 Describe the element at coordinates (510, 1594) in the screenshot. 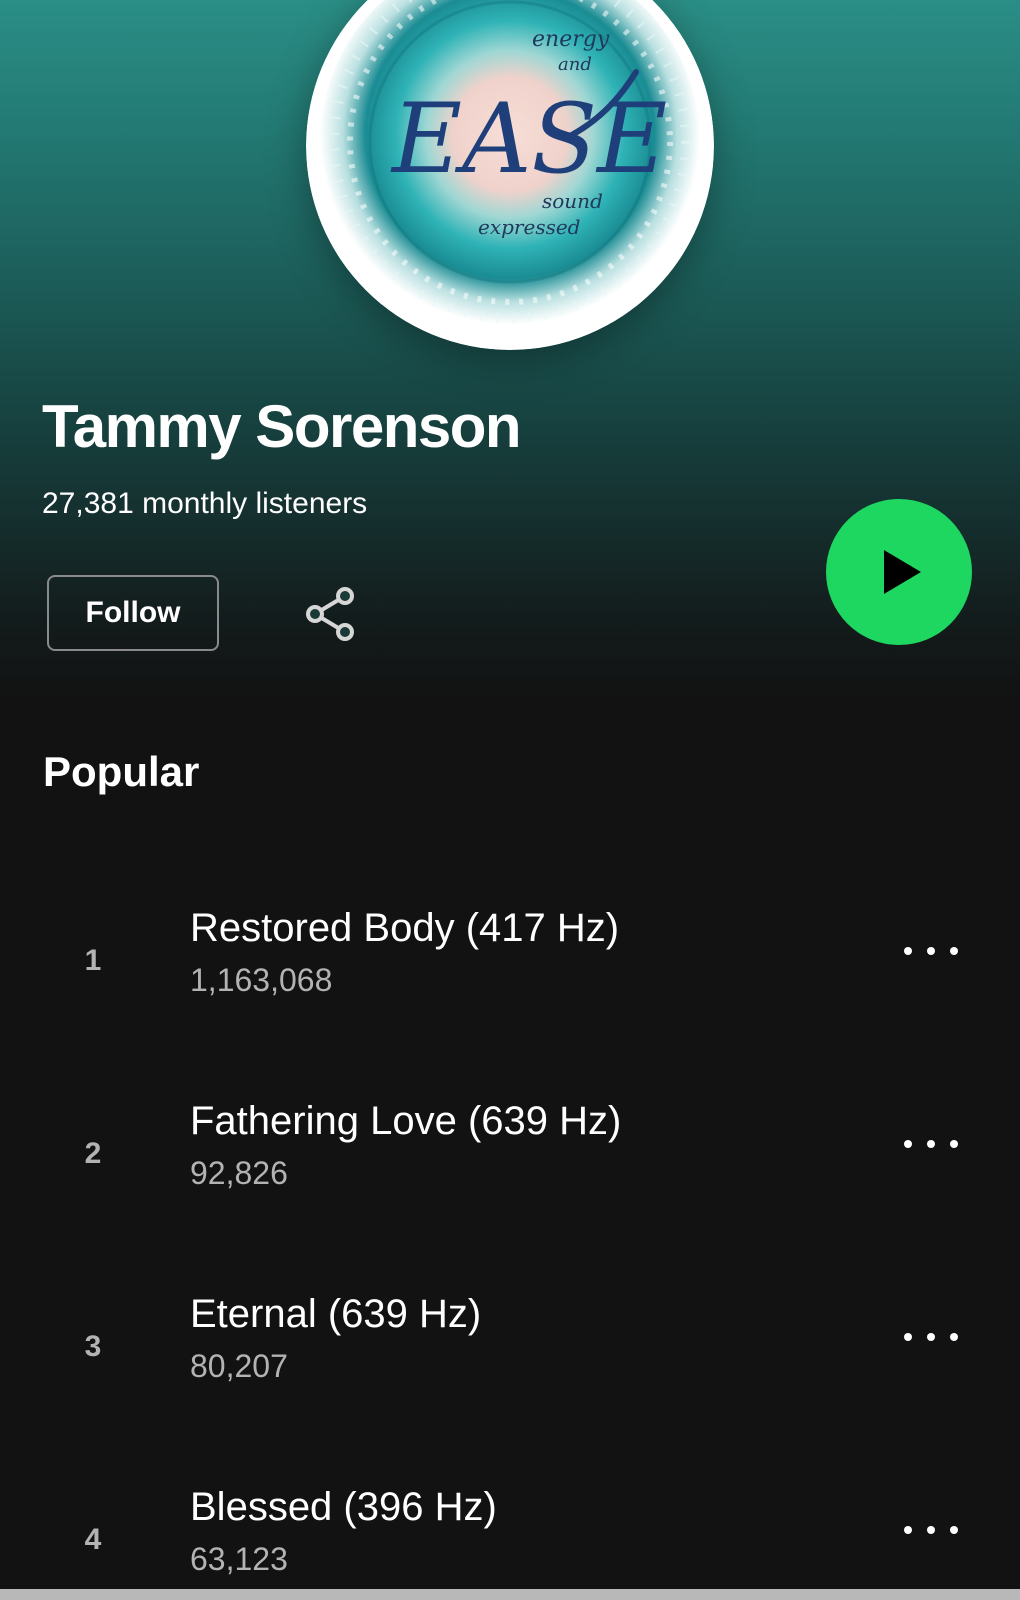

I see `bottom-divider` at that location.